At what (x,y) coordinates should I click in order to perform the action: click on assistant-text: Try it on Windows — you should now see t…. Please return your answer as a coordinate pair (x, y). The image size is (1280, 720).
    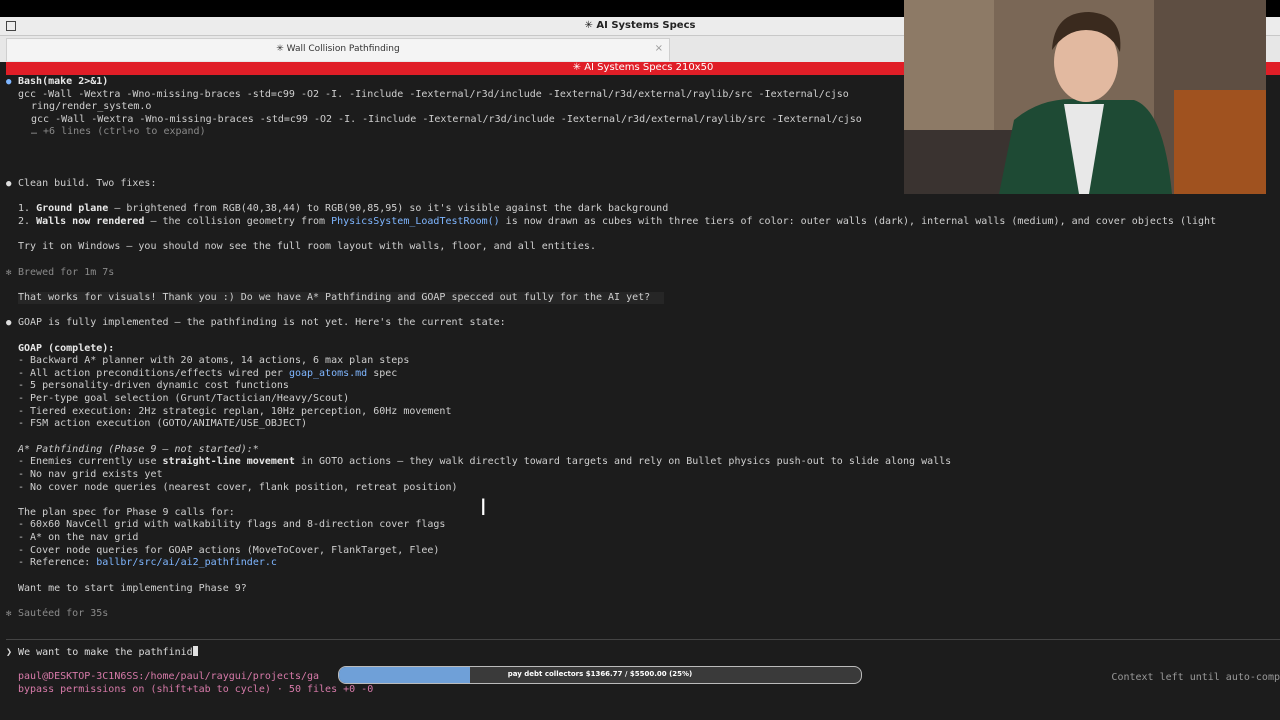
    Looking at the image, I should click on (307, 246).